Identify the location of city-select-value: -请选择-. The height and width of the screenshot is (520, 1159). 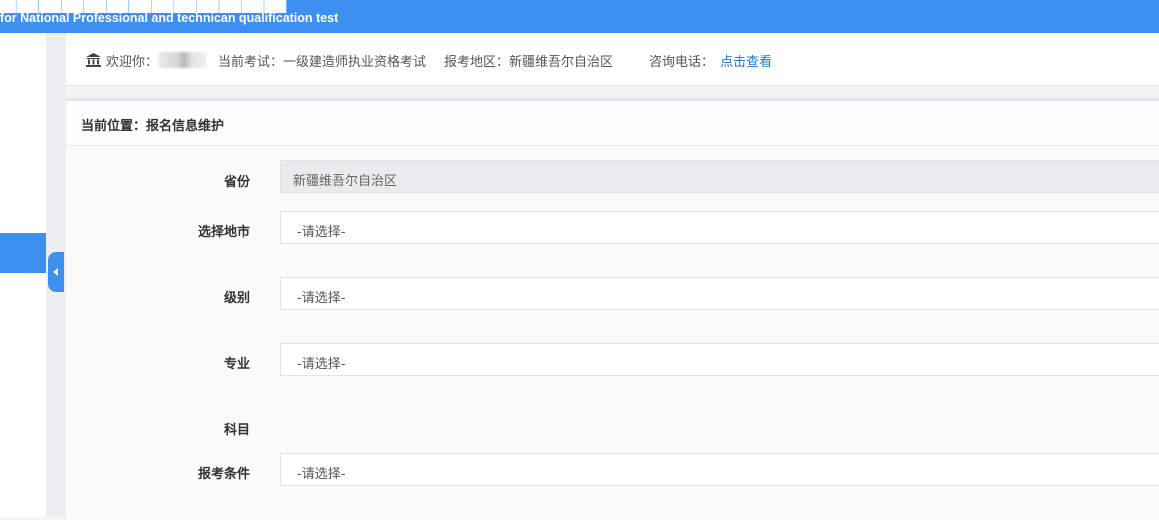
(321, 232).